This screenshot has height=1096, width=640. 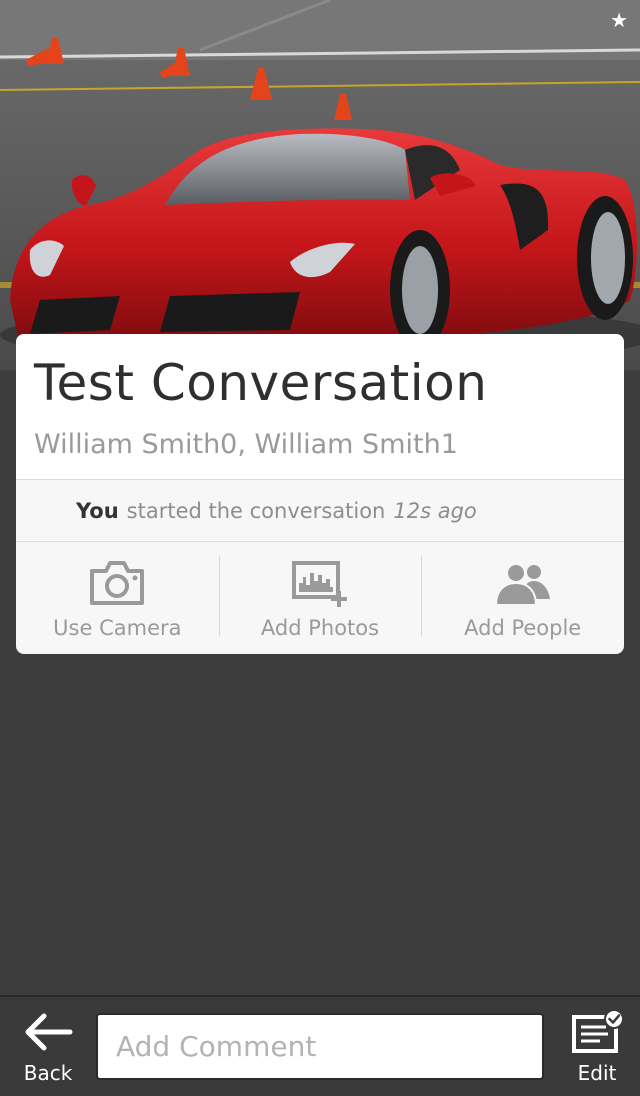 I want to click on back-arrow-icon, so click(x=48, y=1032).